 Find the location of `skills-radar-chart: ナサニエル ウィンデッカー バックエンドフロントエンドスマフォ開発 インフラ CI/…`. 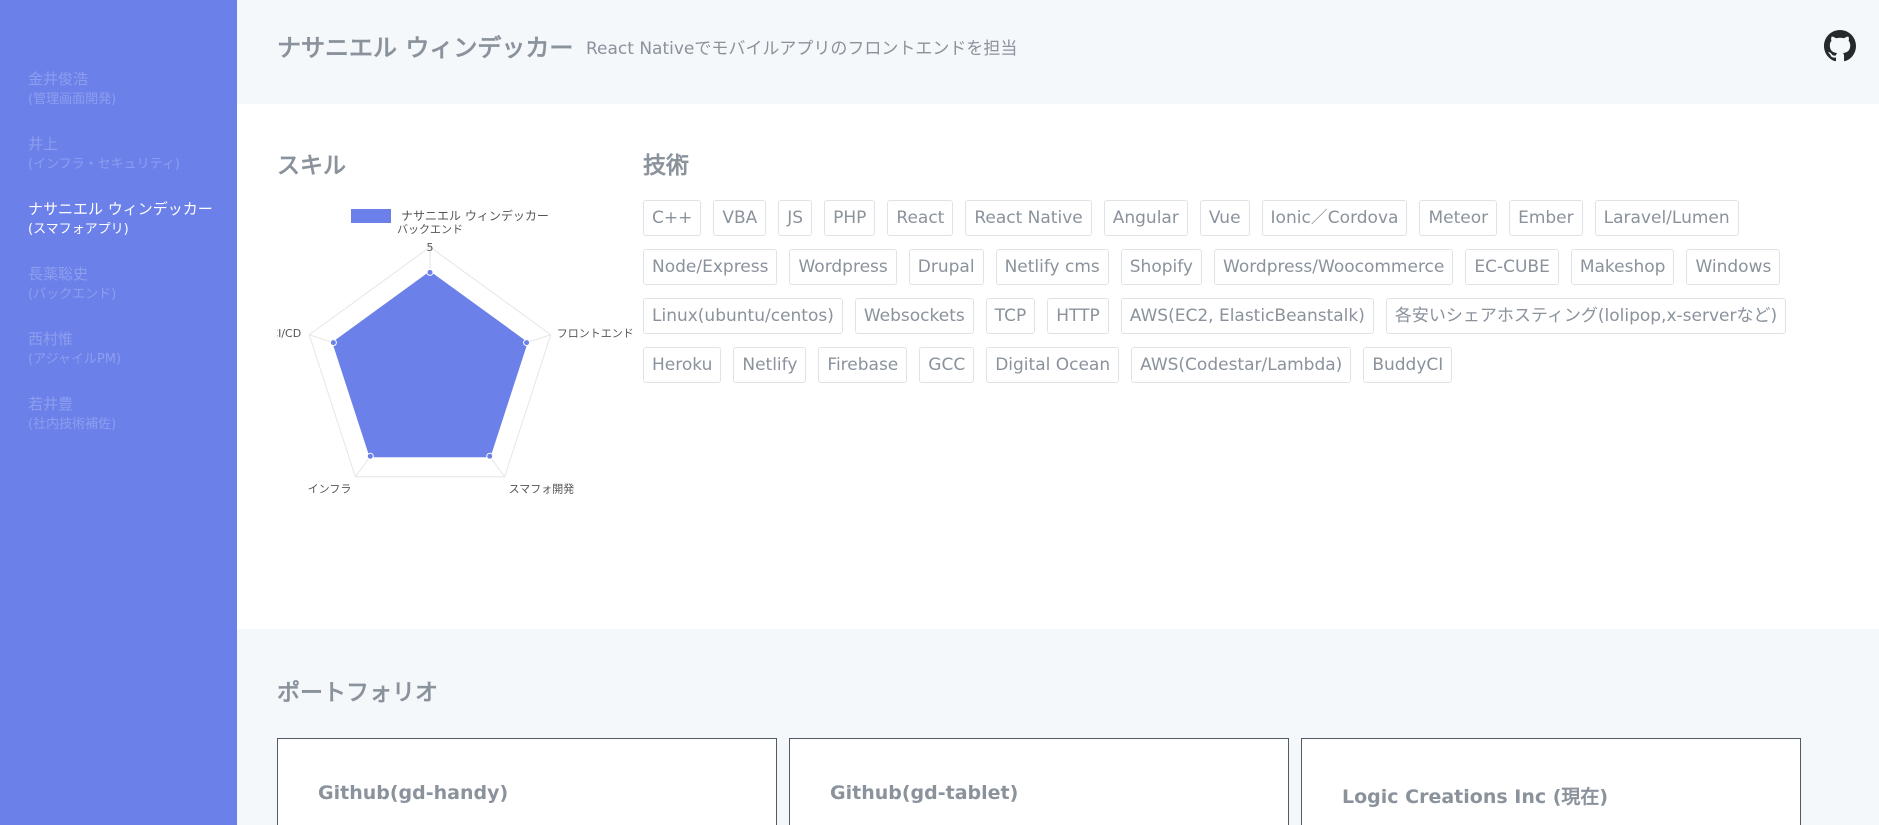

skills-radar-chart: ナサニエル ウィンデッカー バックエンドフロントエンドスマフォ開発 インフラ CI/… is located at coordinates (455, 352).